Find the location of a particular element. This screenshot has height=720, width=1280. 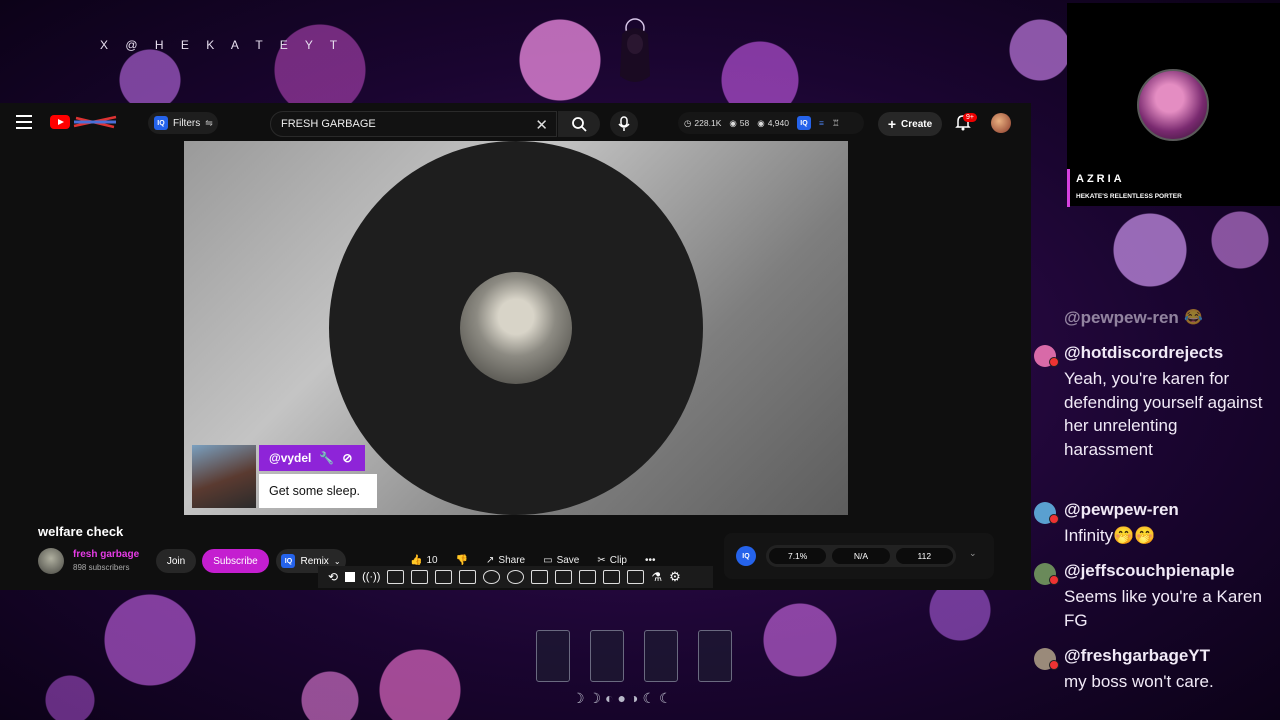

trophy-icon: ♖ is located at coordinates (836, 123).